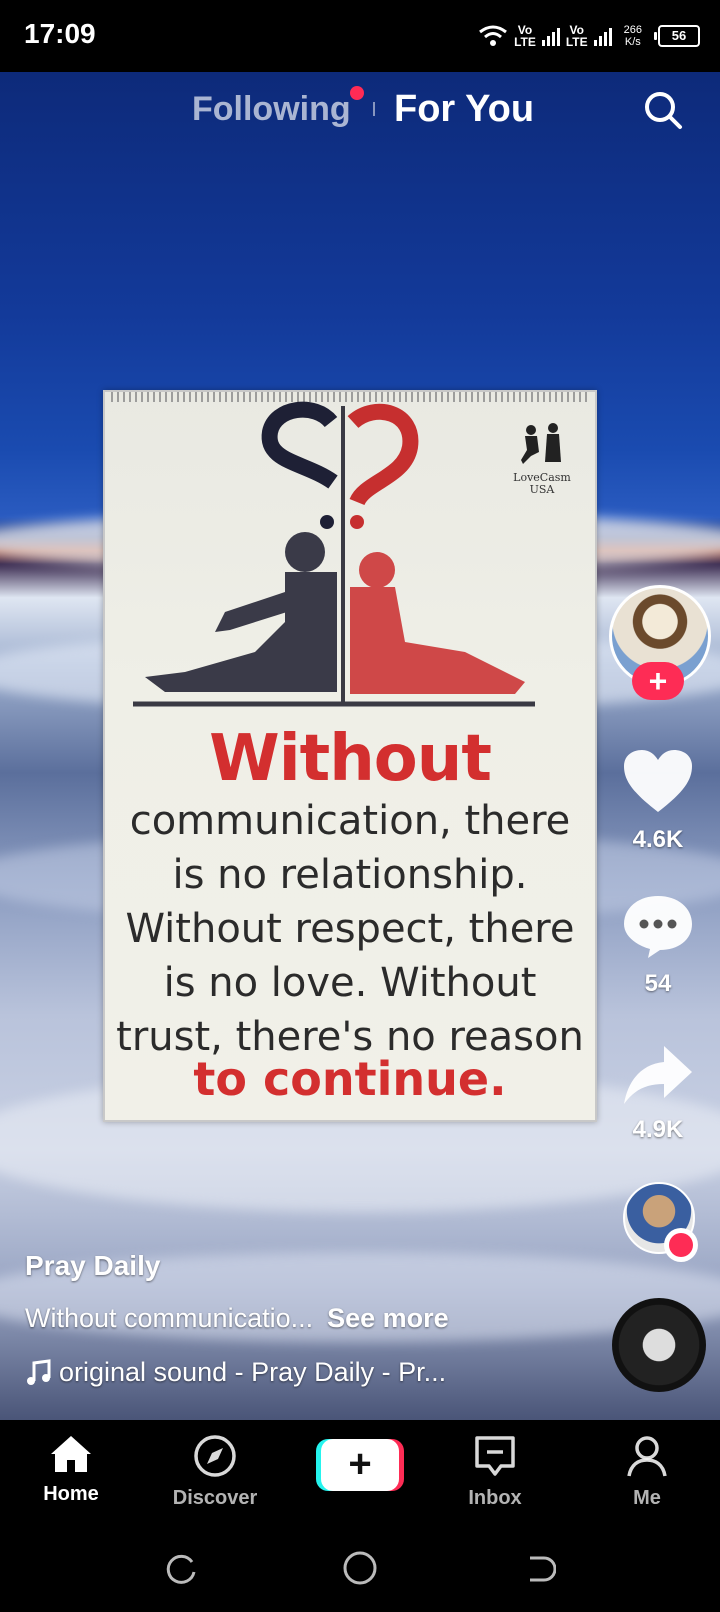 The image size is (720, 1612). I want to click on poster-line: is no love. Without, so click(350, 983).